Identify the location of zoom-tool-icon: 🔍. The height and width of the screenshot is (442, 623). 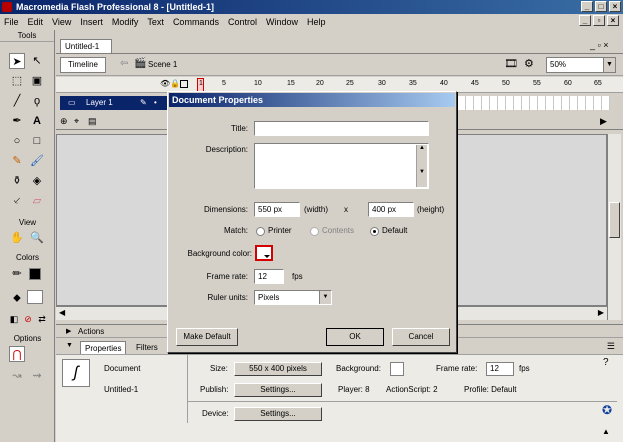
(37, 238).